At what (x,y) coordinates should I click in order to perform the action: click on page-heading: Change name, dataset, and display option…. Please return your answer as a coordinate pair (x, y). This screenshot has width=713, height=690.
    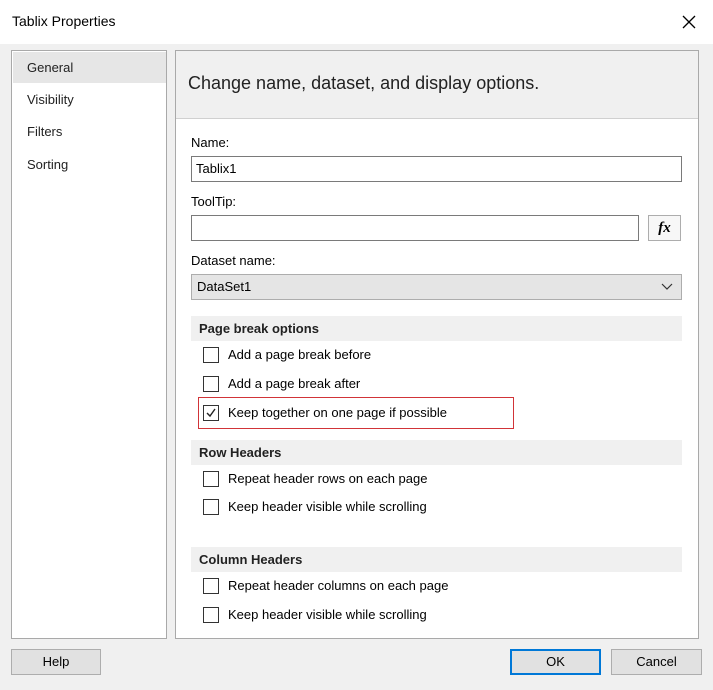
    Looking at the image, I should click on (364, 83).